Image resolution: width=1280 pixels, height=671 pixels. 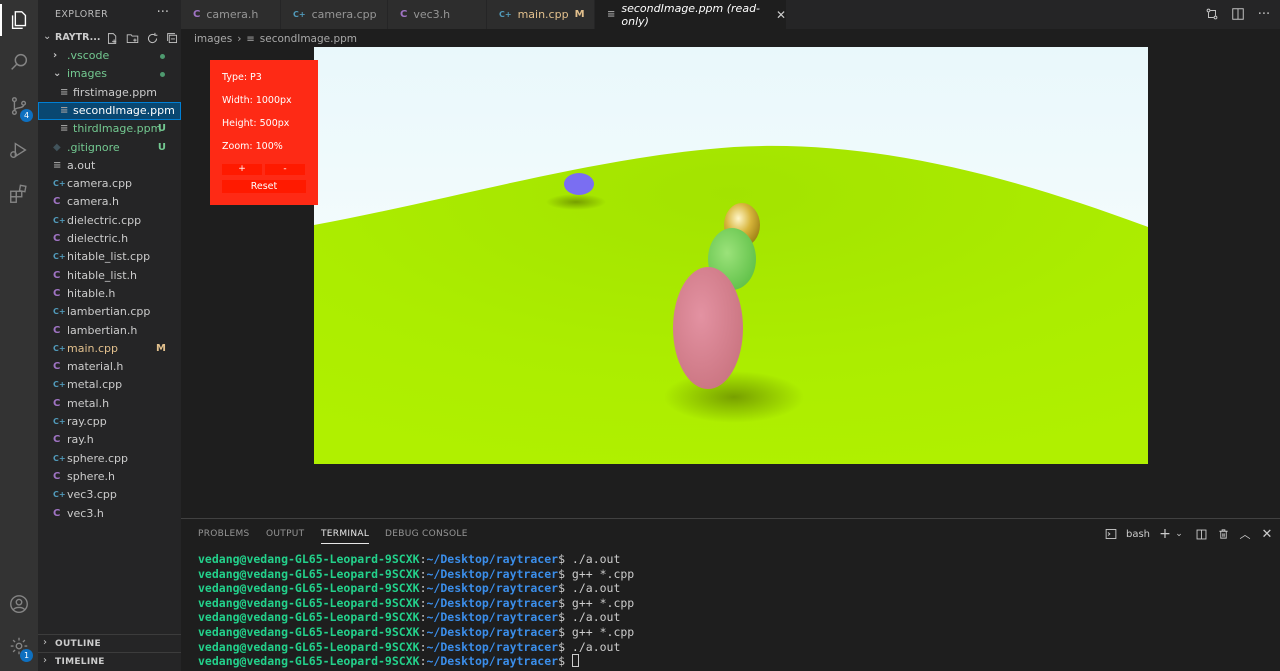 What do you see at coordinates (19, 62) in the screenshot?
I see `search-button` at bounding box center [19, 62].